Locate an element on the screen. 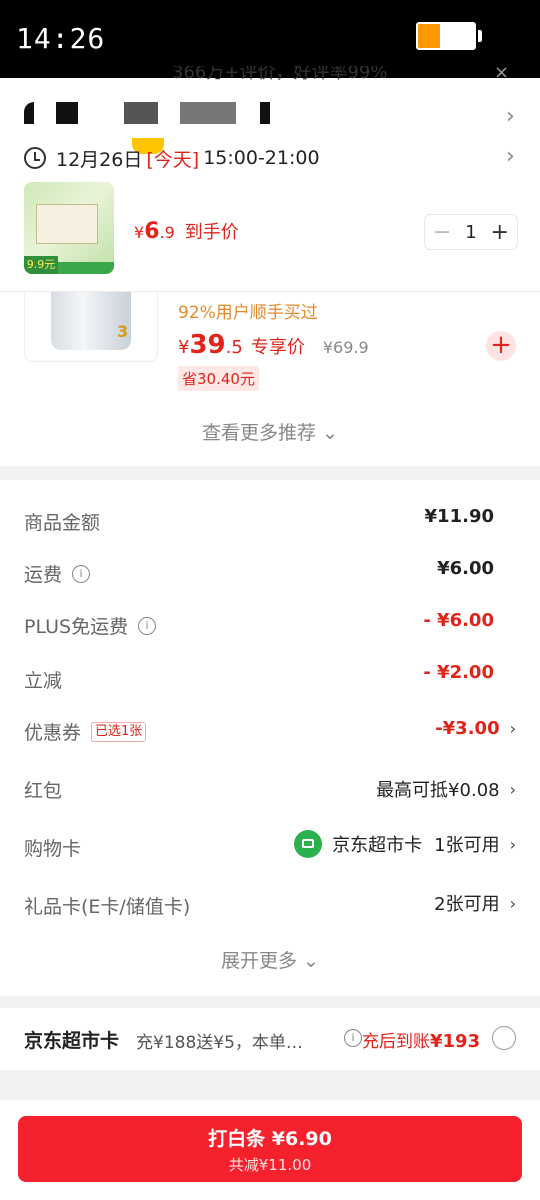 The image size is (540, 1200). gift-item-price: ¥6.9 到手价 is located at coordinates (186, 231).